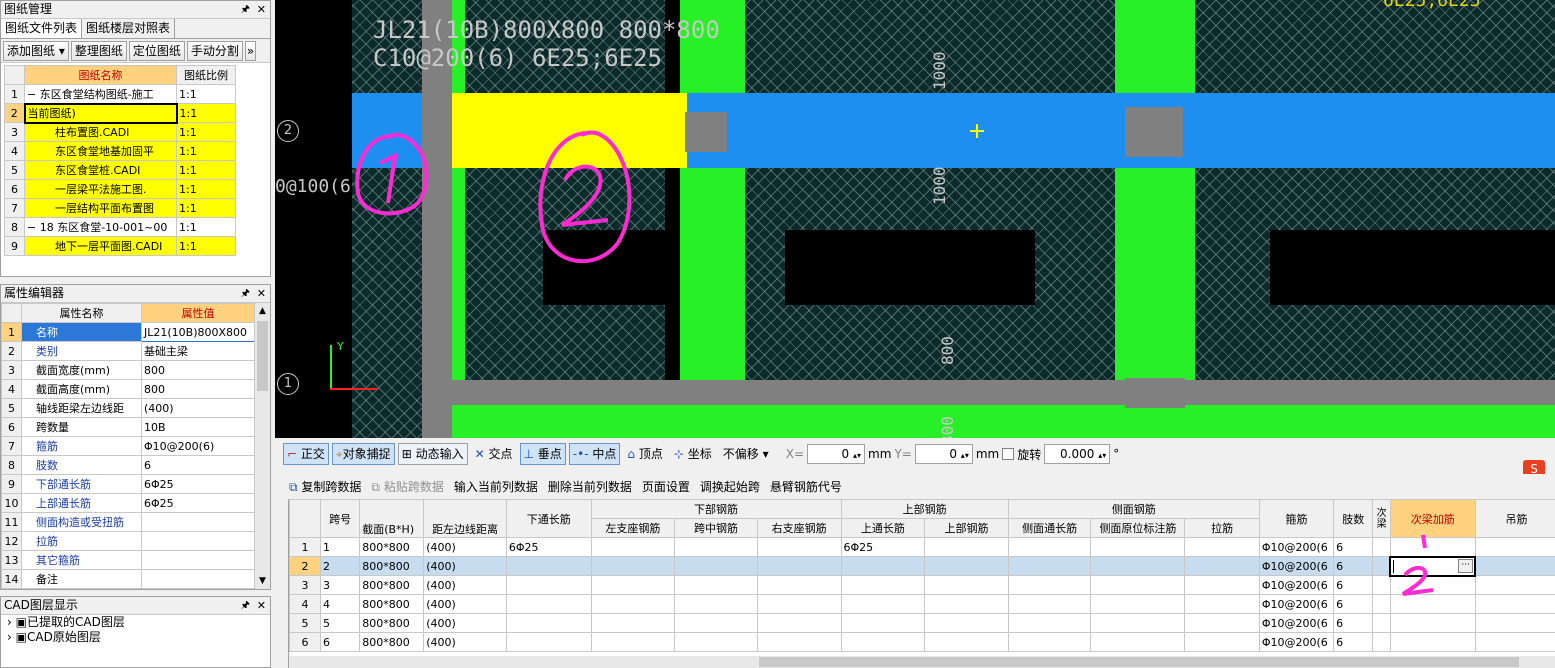 The width and height of the screenshot is (1555, 668). I want to click on table-row: 11 侧面构造或受扭筋, so click(128, 522).